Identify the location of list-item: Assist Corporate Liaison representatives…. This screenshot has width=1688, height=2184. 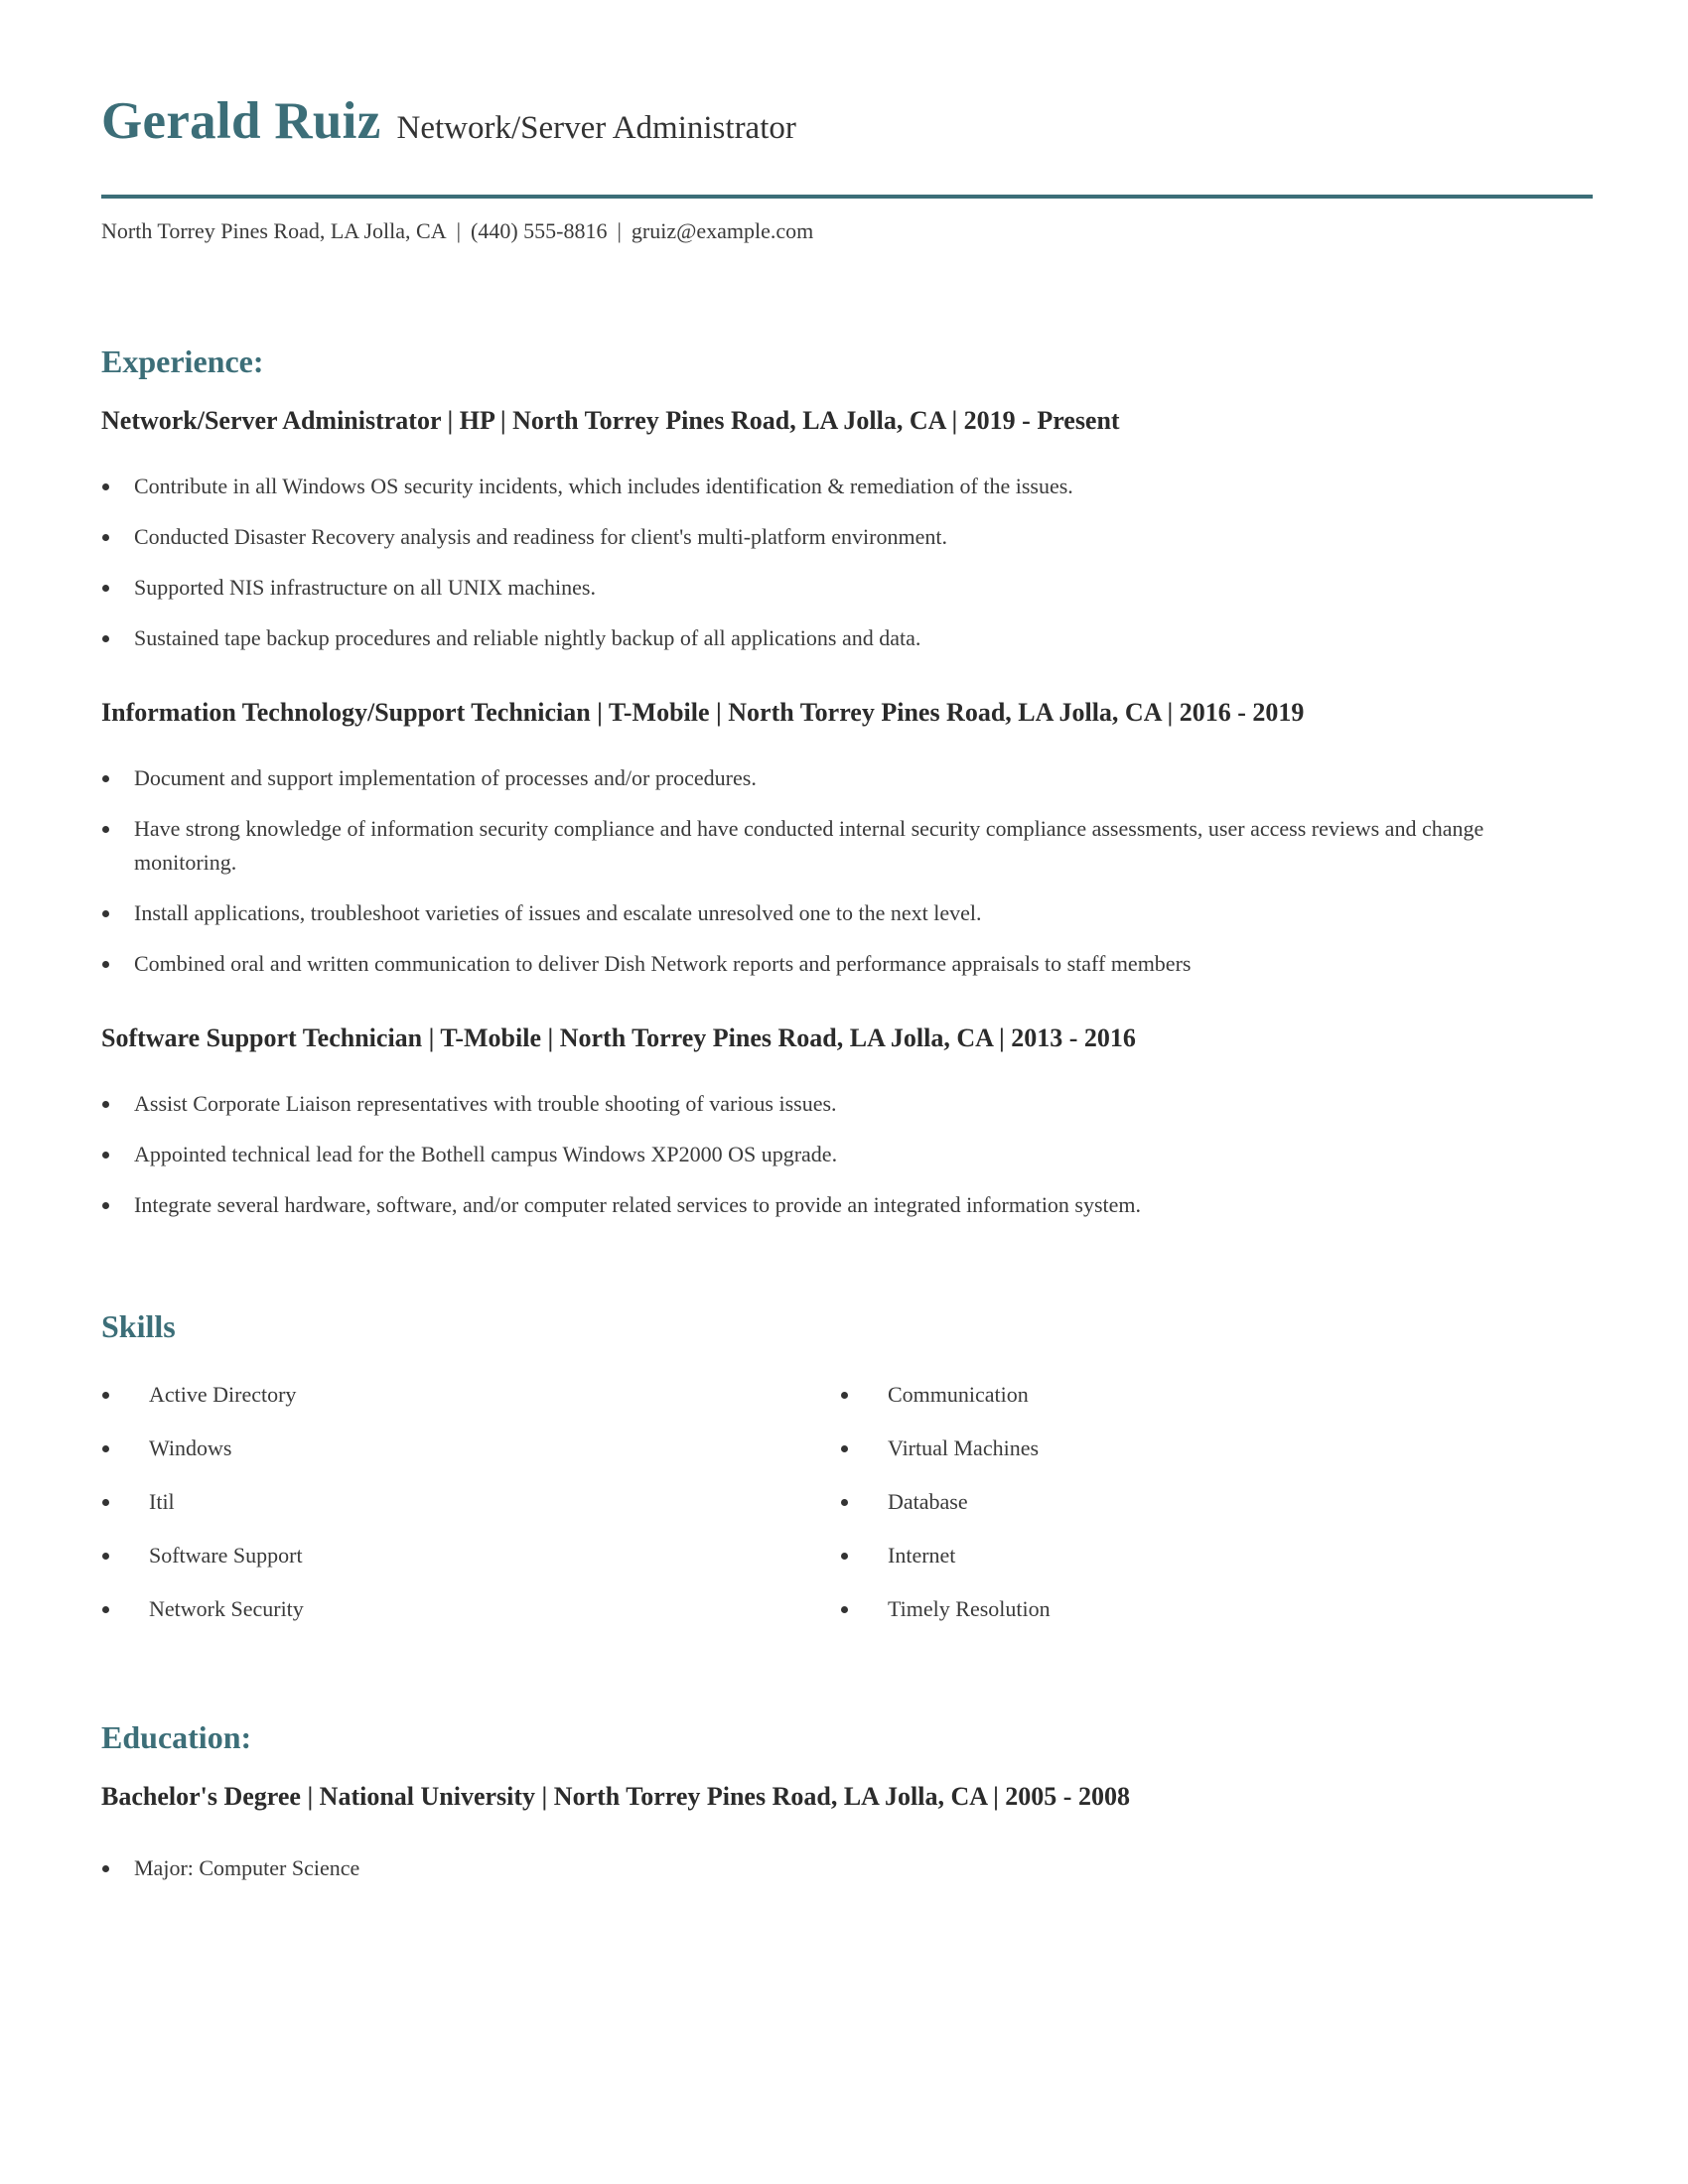
(831, 1104).